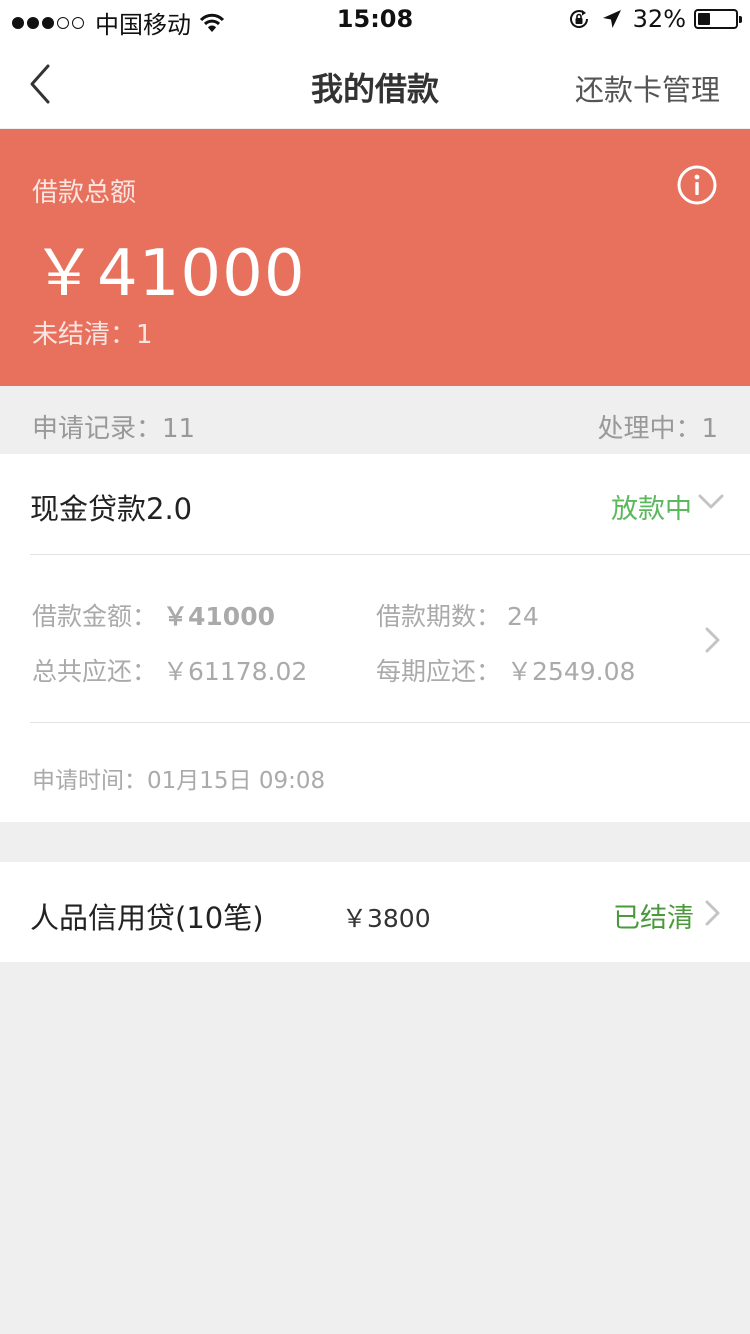 This screenshot has width=750, height=1334. What do you see at coordinates (651, 509) in the screenshot?
I see `loan-status: 放款中` at bounding box center [651, 509].